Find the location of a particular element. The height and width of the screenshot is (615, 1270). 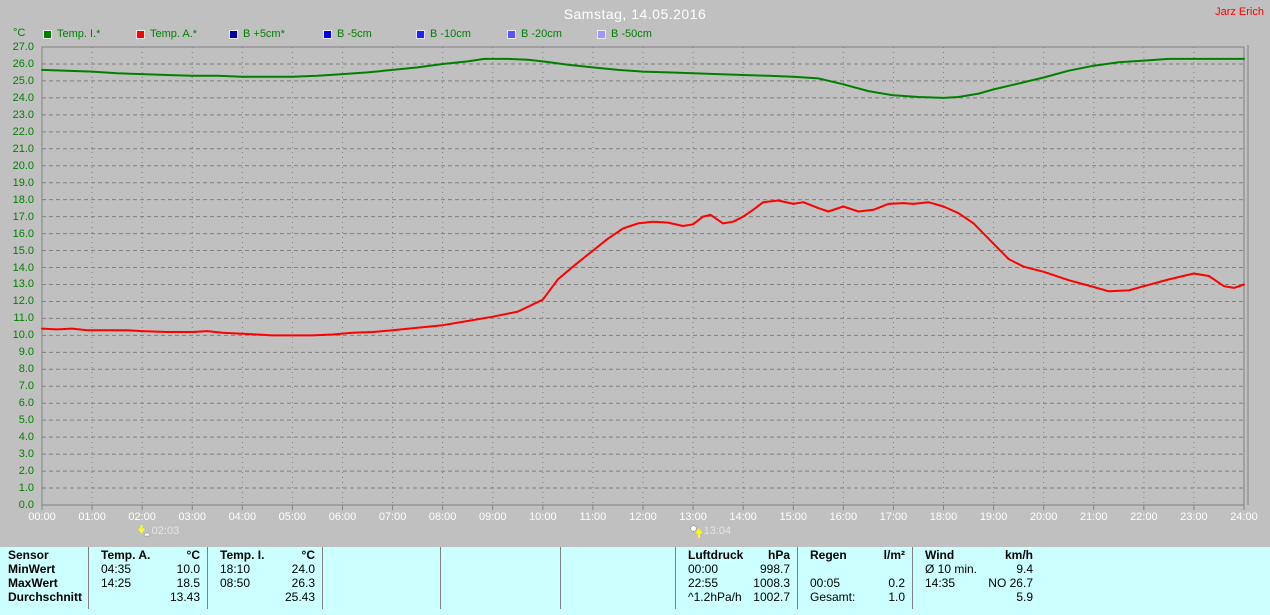

cell-value: 1008.3 is located at coordinates (771, 583).